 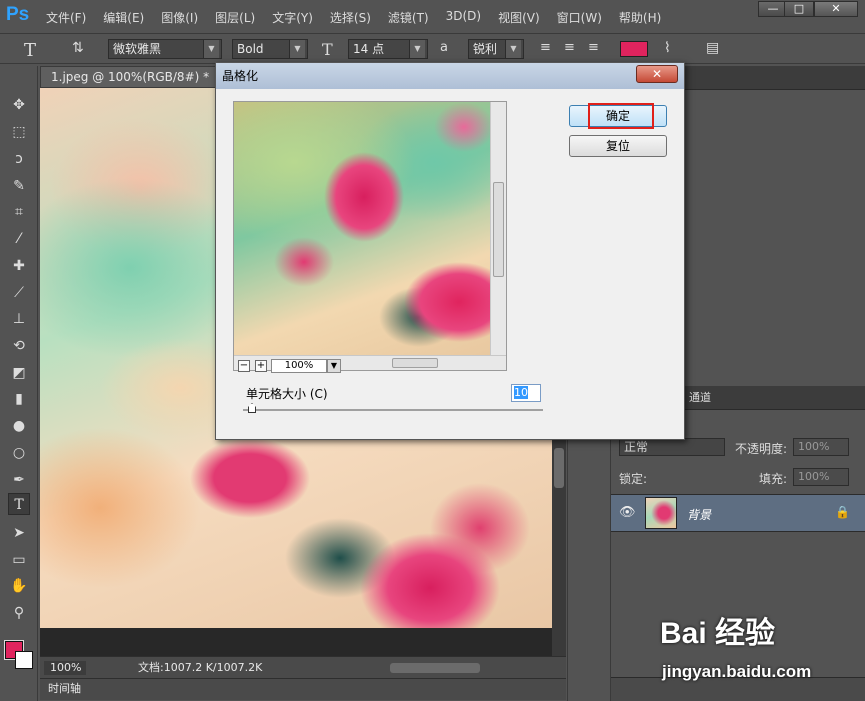 What do you see at coordinates (579, 17) in the screenshot?
I see `menu-window: 窗口(W)` at bounding box center [579, 17].